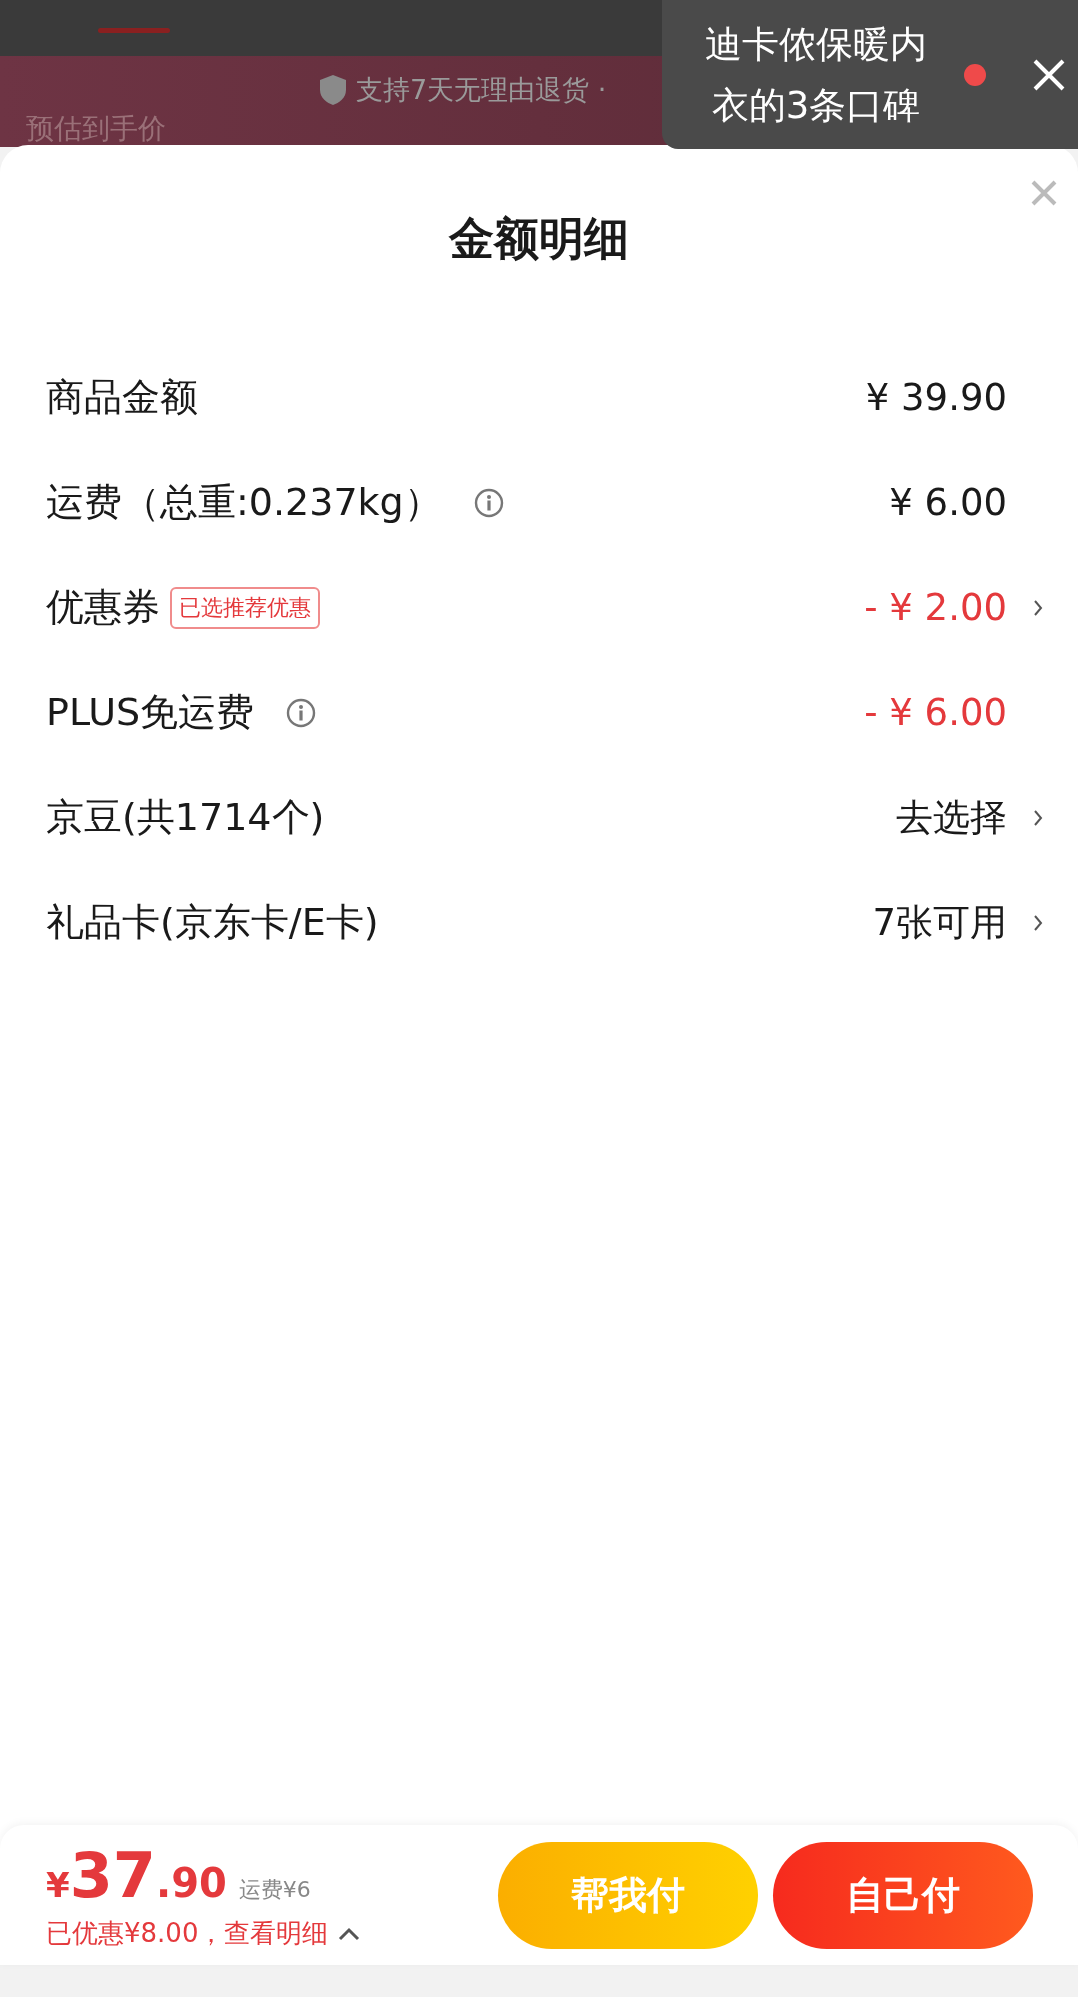  Describe the element at coordinates (274, 1890) in the screenshot. I see `shipping-fee: 运费¥6` at that location.